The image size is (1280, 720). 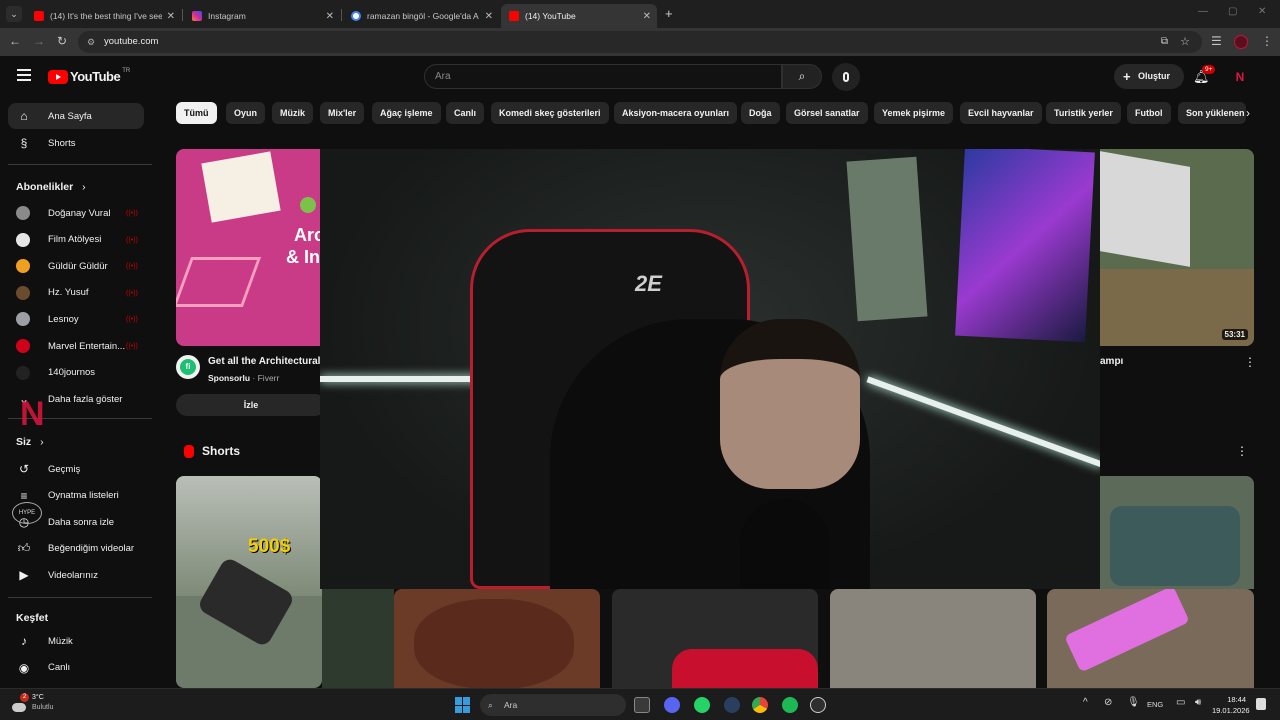 I want to click on chip-1: Oyun, so click(x=246, y=113).